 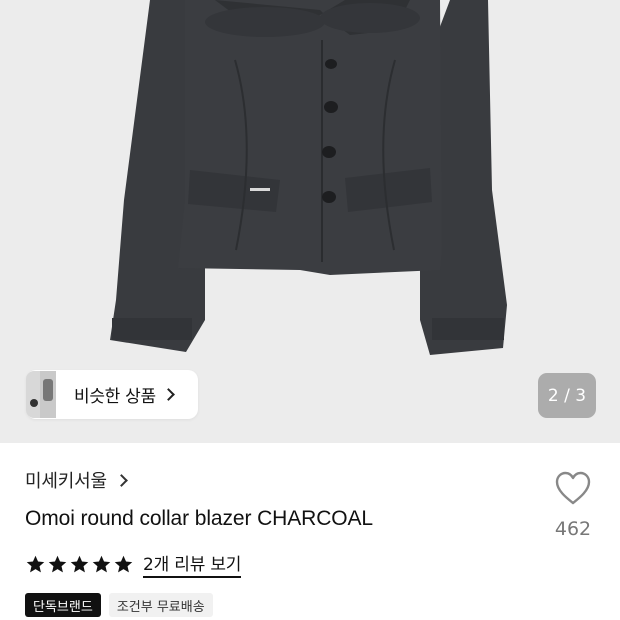 What do you see at coordinates (567, 395) in the screenshot?
I see `image-page-indicator: 2 / 3` at bounding box center [567, 395].